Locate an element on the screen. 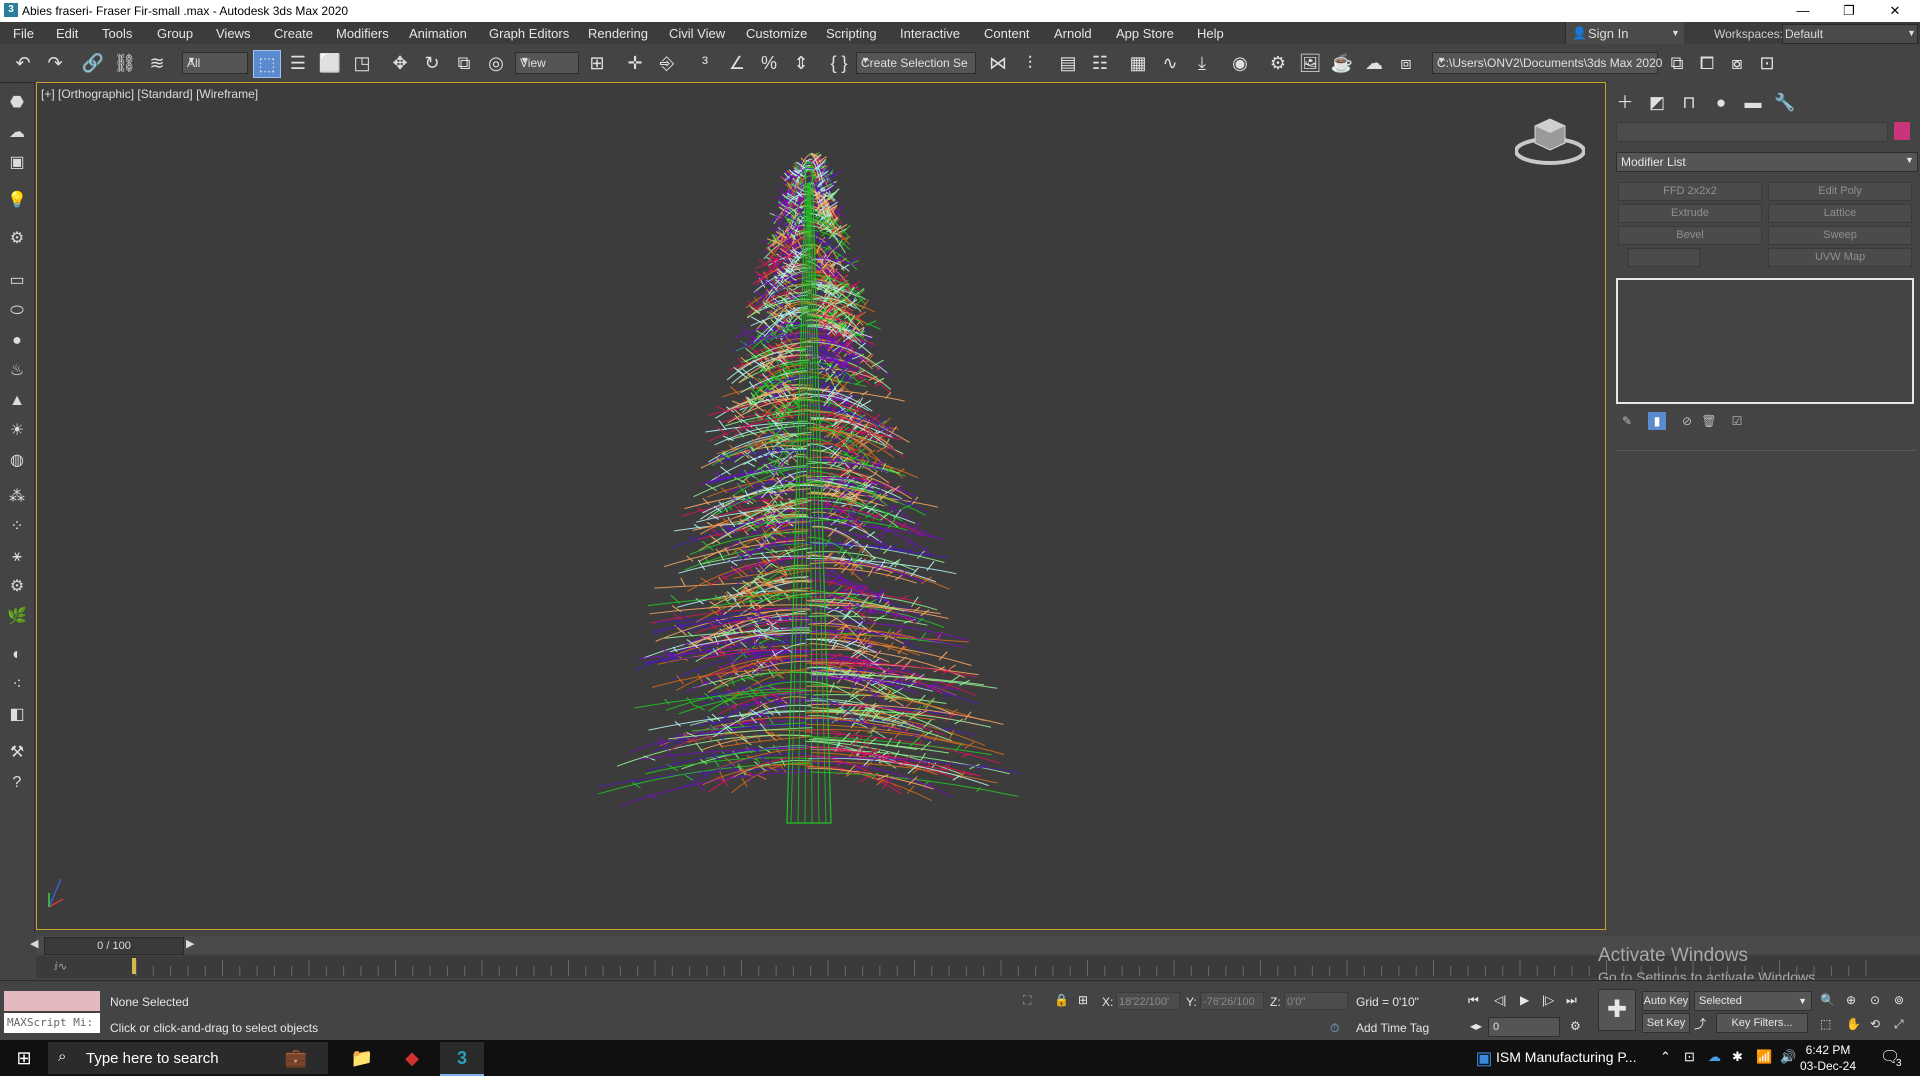  modifier-button-extrude: Extrude is located at coordinates (1690, 213).